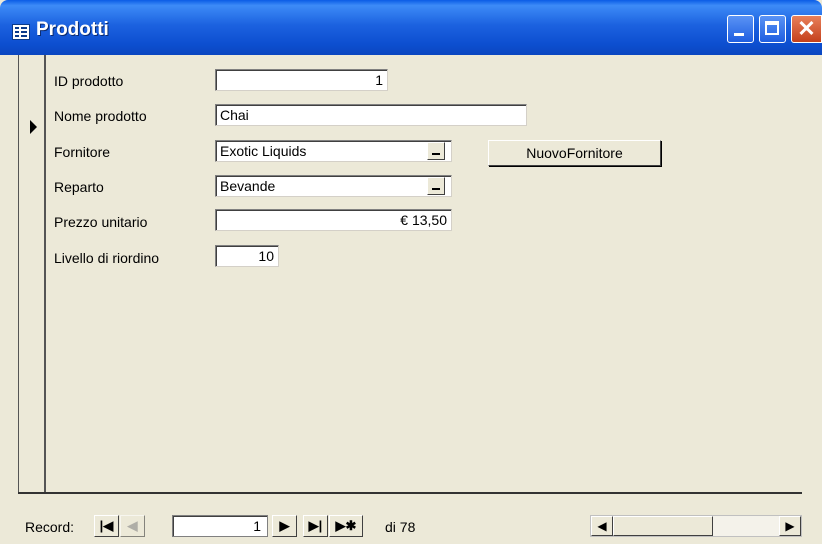  I want to click on next-record-icon: ▶, so click(284, 525).